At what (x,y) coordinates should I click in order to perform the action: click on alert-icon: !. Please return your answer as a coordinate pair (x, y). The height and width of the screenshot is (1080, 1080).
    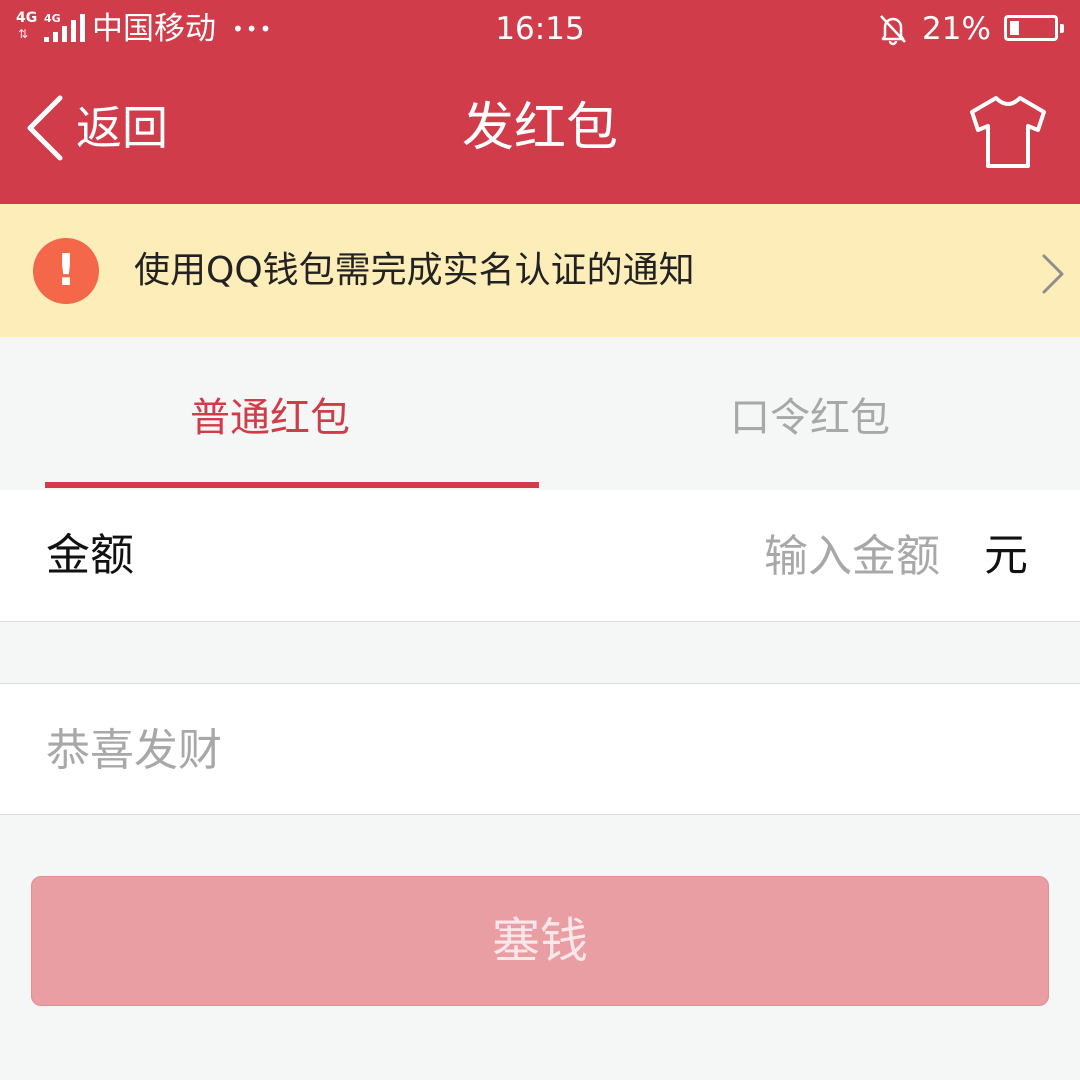
    Looking at the image, I should click on (66, 271).